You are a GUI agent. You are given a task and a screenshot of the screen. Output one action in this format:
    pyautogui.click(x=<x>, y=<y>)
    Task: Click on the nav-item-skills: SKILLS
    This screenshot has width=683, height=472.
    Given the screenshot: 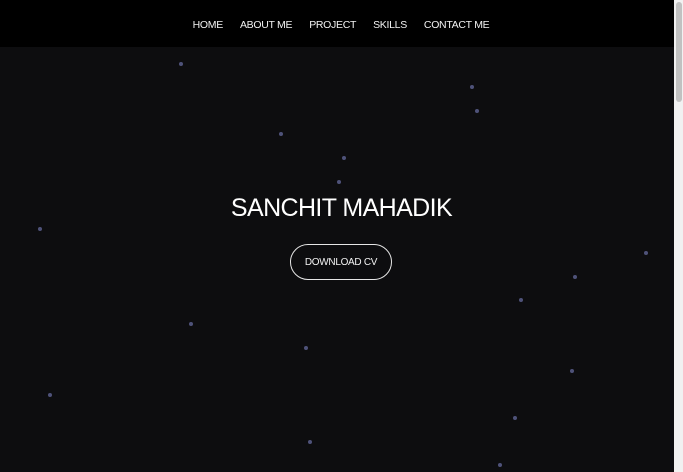 What is the action you would take?
    pyautogui.click(x=390, y=24)
    